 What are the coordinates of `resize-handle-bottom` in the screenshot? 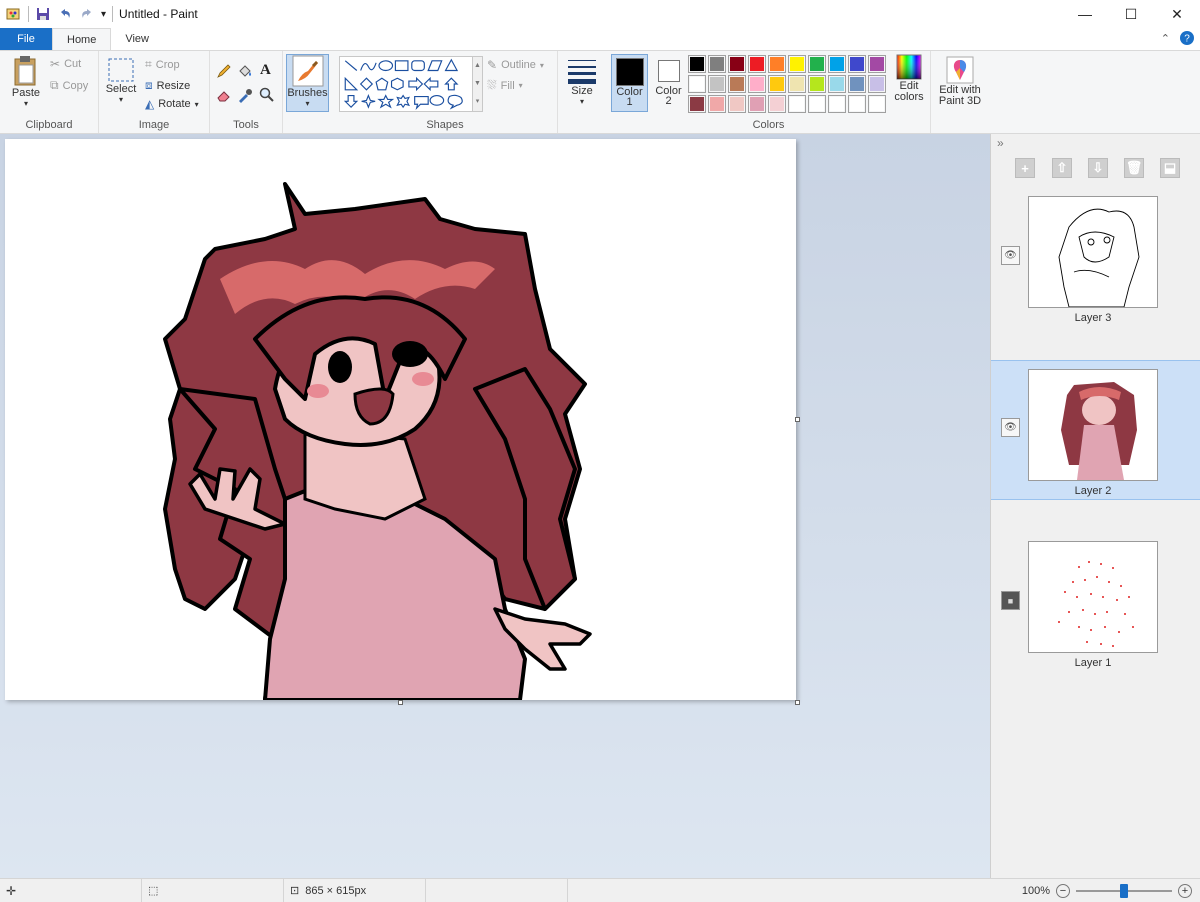 It's located at (400, 702).